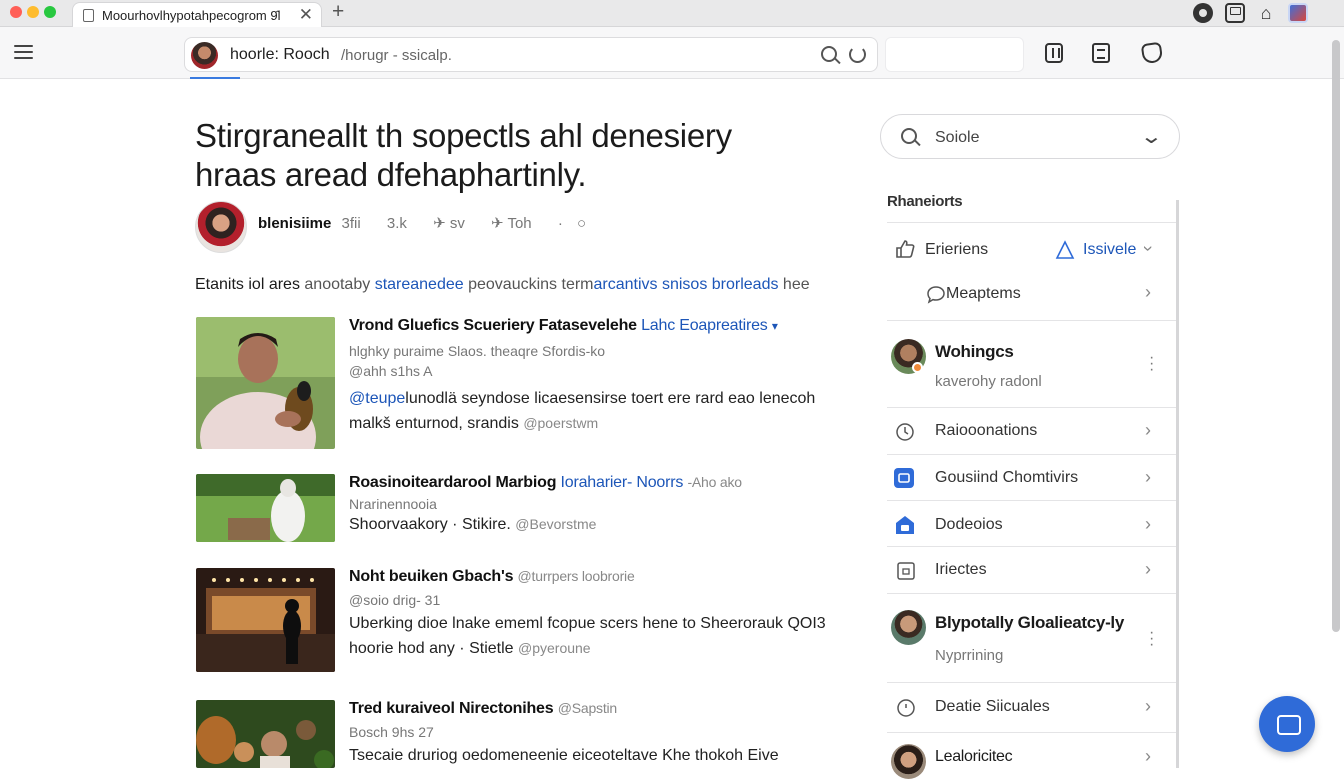 The width and height of the screenshot is (1344, 779). What do you see at coordinates (988, 381) in the screenshot?
I see `sidebar-user-sub: kaverohy radonl` at bounding box center [988, 381].